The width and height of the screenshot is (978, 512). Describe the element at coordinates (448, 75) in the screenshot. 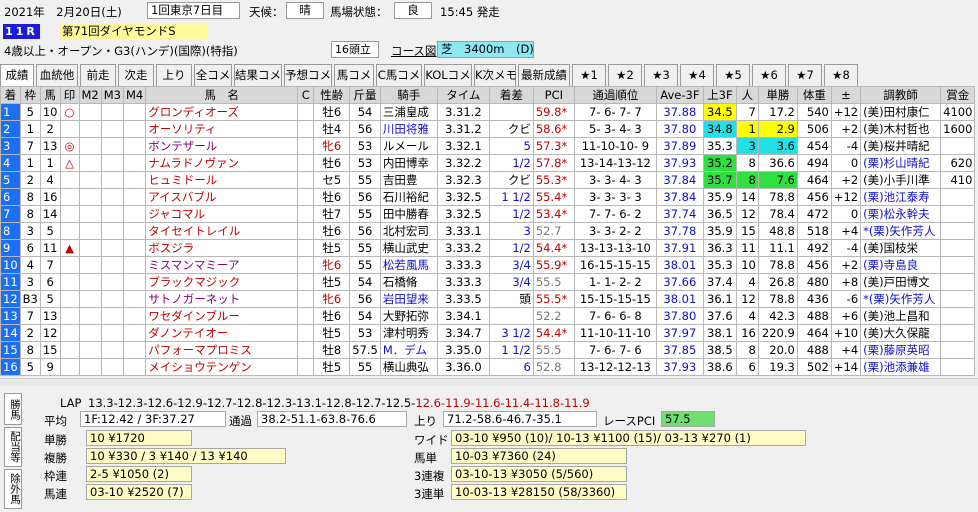

I see `tab-10: KOLコメ` at that location.